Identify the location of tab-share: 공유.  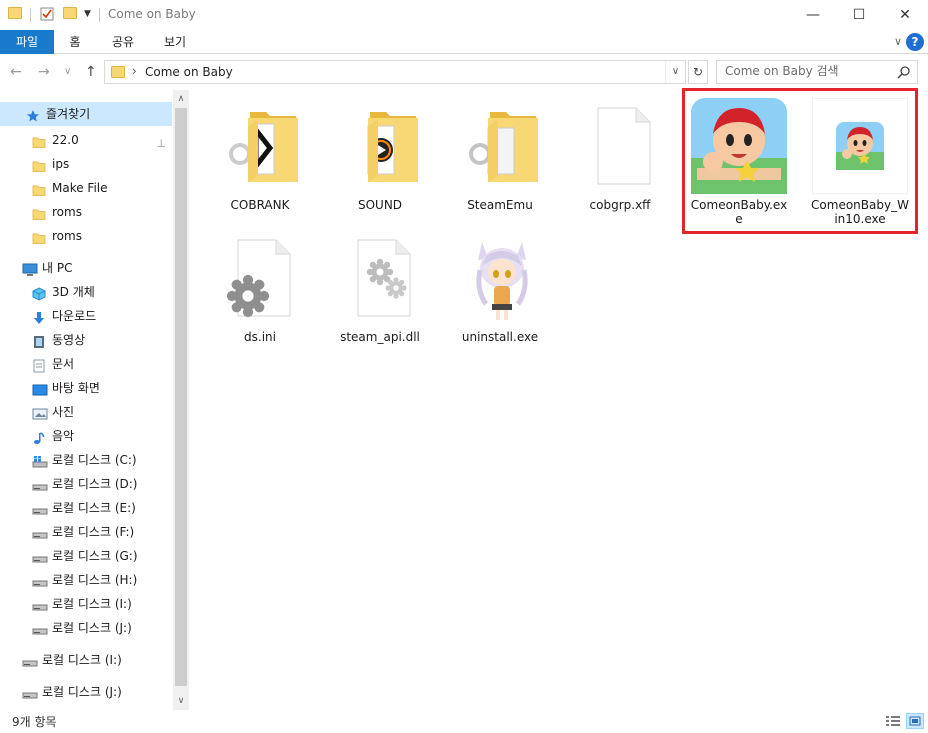
(123, 42).